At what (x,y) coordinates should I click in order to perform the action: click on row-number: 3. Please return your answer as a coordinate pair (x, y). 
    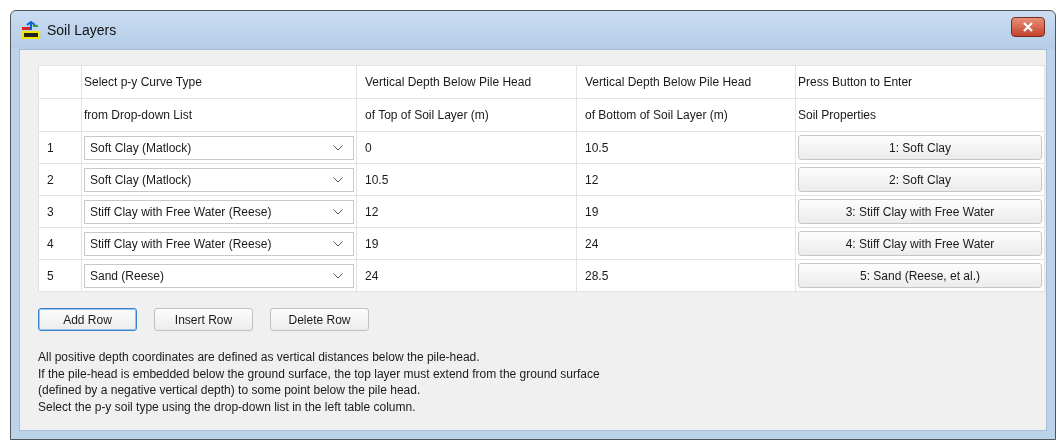
    Looking at the image, I should click on (60, 211).